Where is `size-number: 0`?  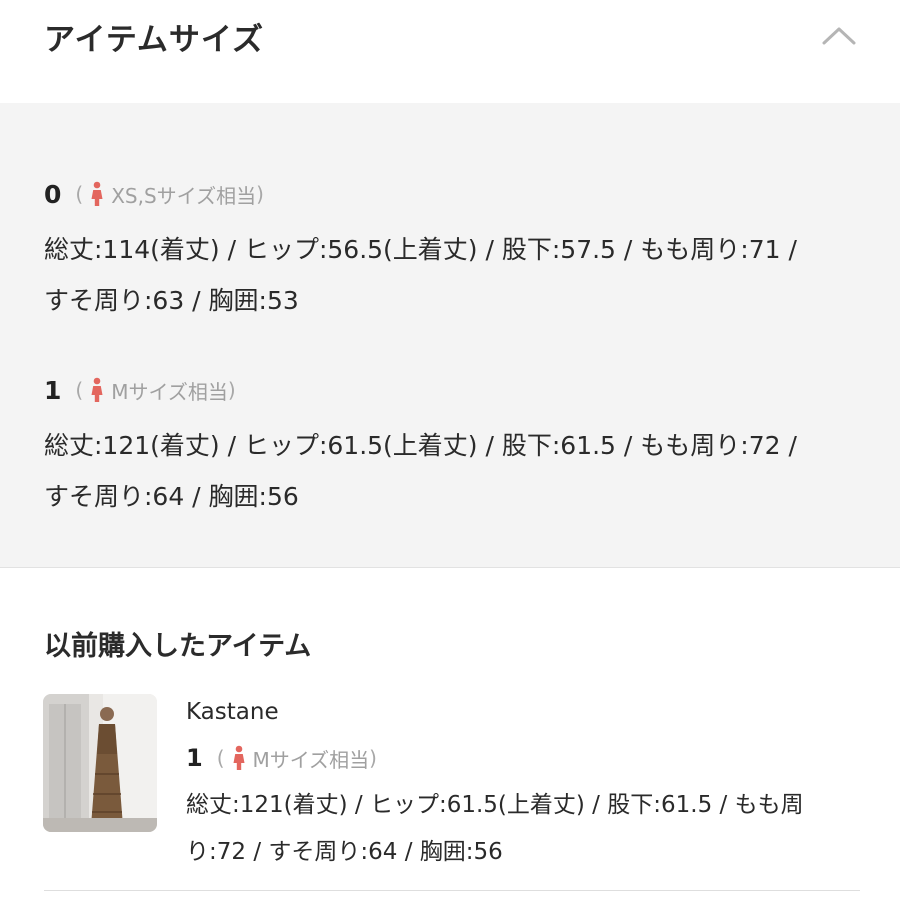
size-number: 0 is located at coordinates (53, 194).